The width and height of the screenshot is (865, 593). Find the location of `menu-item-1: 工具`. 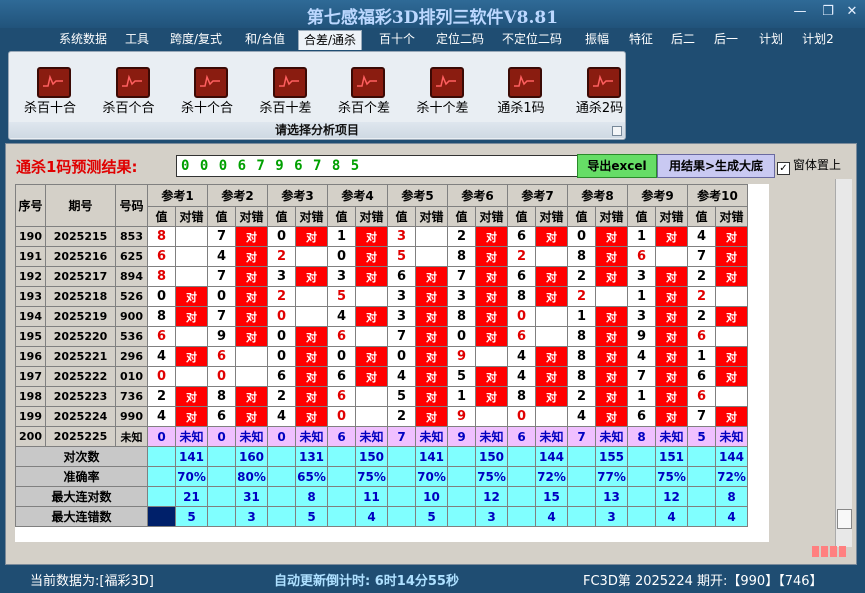

menu-item-1: 工具 is located at coordinates (137, 39).